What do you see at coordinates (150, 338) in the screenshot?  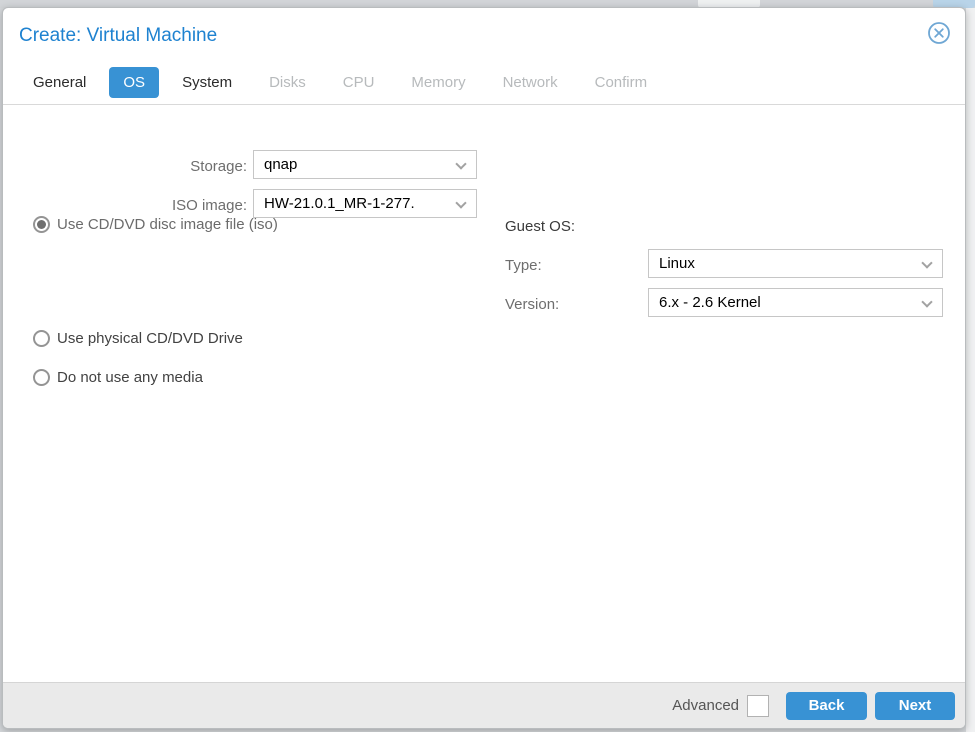 I see `radio-physical-drive-label: Use physical CD/DVD Drive` at bounding box center [150, 338].